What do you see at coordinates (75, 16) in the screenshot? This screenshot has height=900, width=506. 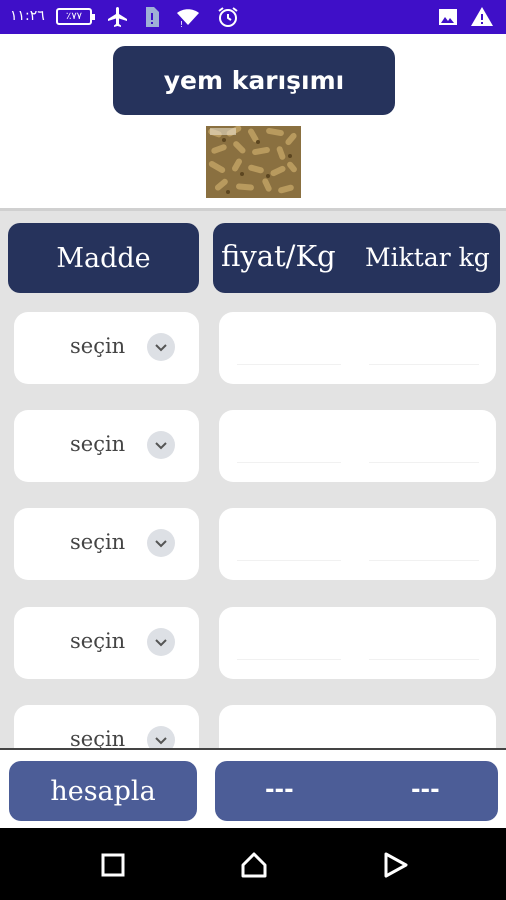 I see `battery-icon: ٪٧٧` at bounding box center [75, 16].